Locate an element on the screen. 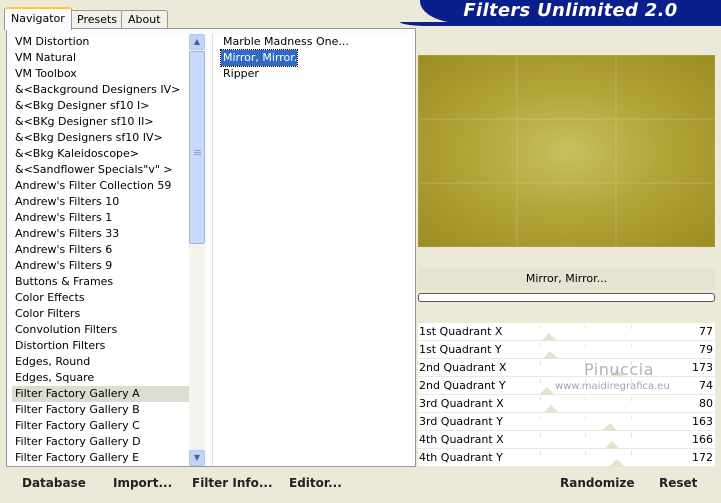 Image resolution: width=721 pixels, height=503 pixels. scroll-thumb is located at coordinates (197, 147).